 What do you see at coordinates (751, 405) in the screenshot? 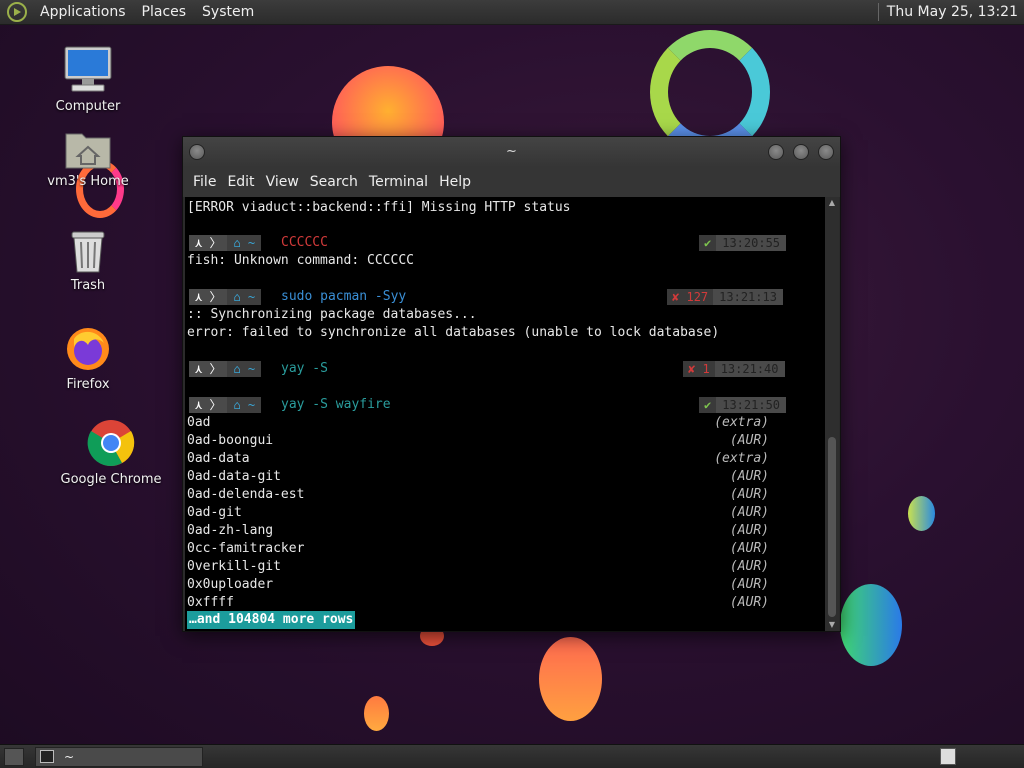
I see `command-time: 13:21:50` at bounding box center [751, 405].